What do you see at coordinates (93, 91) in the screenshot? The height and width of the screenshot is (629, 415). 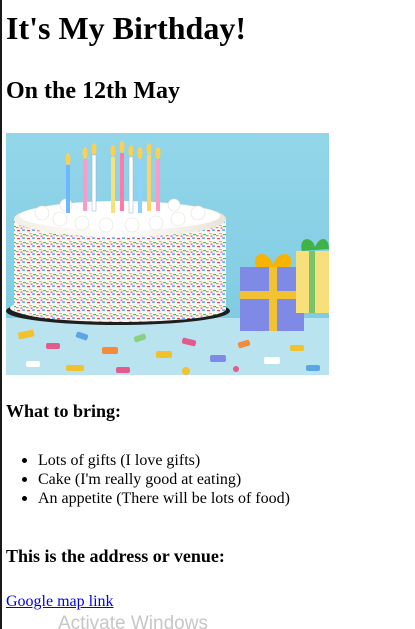 I see `date-heading: On the 12th May` at bounding box center [93, 91].